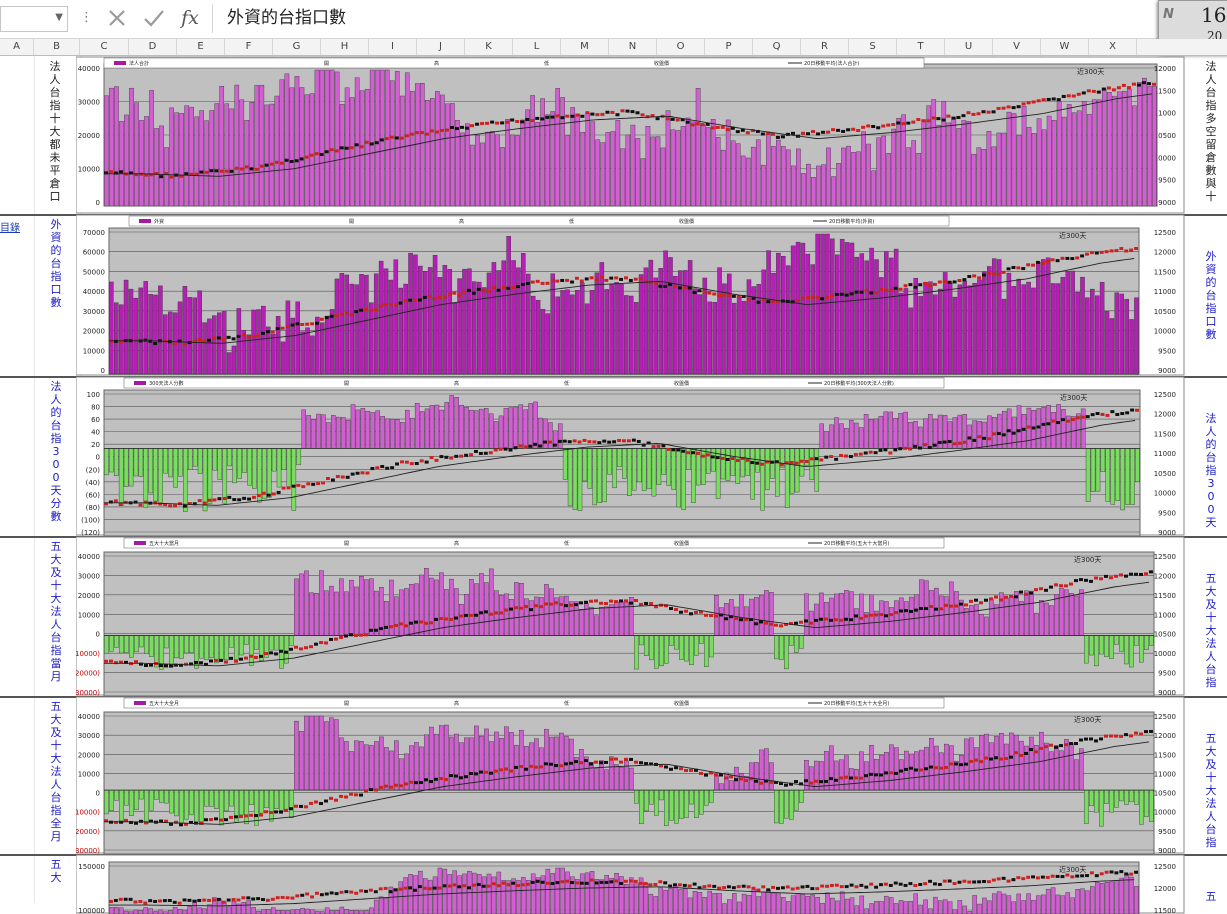 The image size is (1227, 914). I want to click on column-header-m: M, so click(585, 47).